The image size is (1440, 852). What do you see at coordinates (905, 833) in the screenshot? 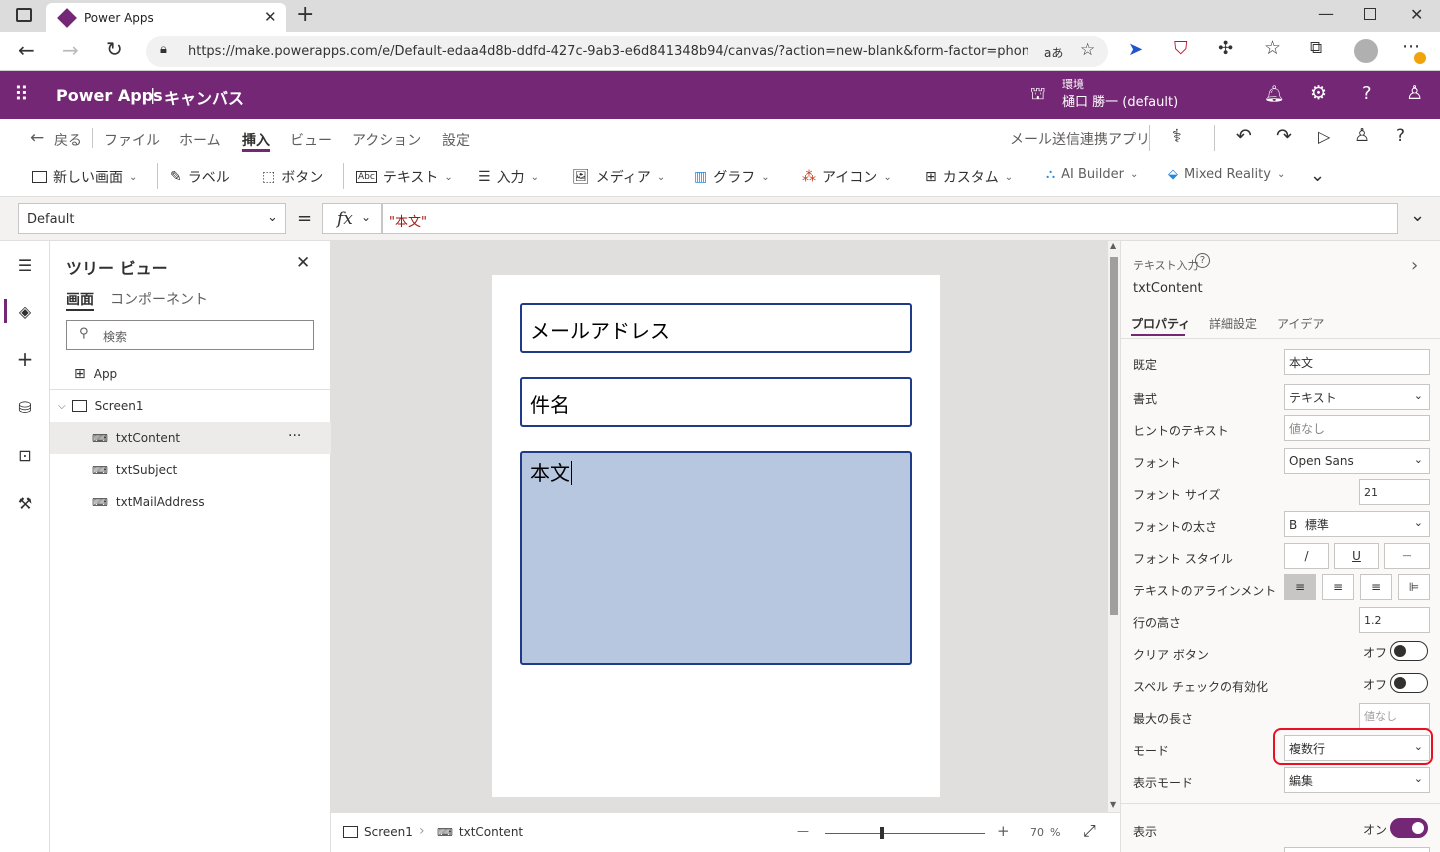
I see `zoom-slider` at bounding box center [905, 833].